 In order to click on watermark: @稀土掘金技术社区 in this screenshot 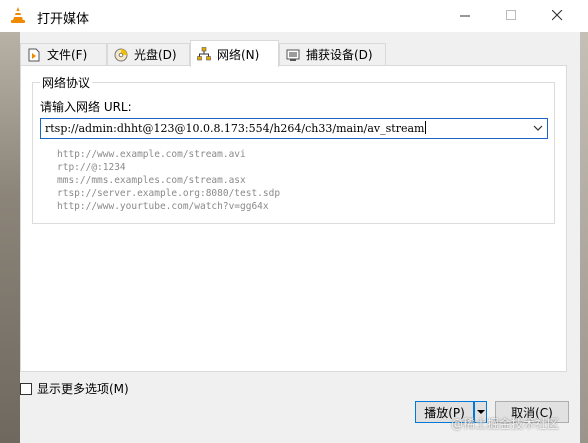, I will do `click(505, 424)`.